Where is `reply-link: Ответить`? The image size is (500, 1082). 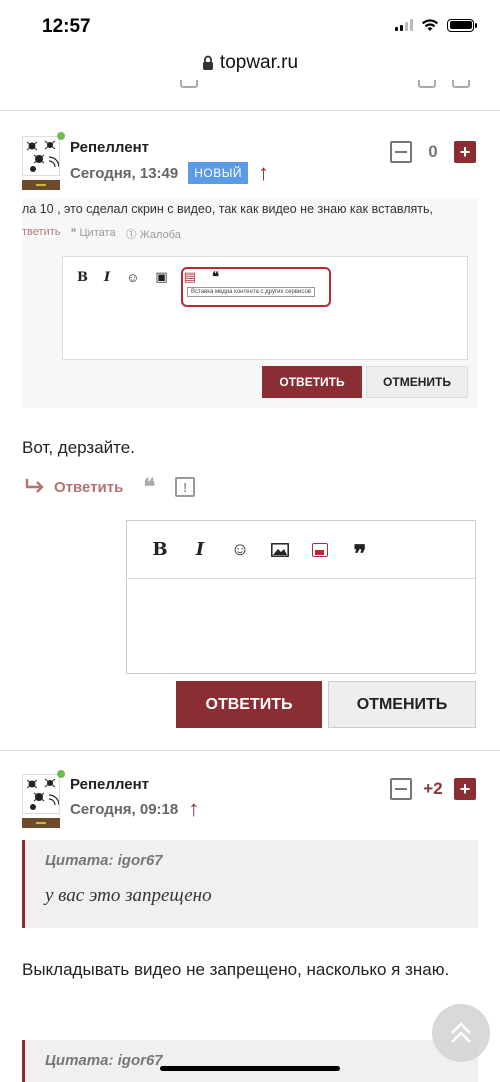 reply-link: Ответить is located at coordinates (73, 487).